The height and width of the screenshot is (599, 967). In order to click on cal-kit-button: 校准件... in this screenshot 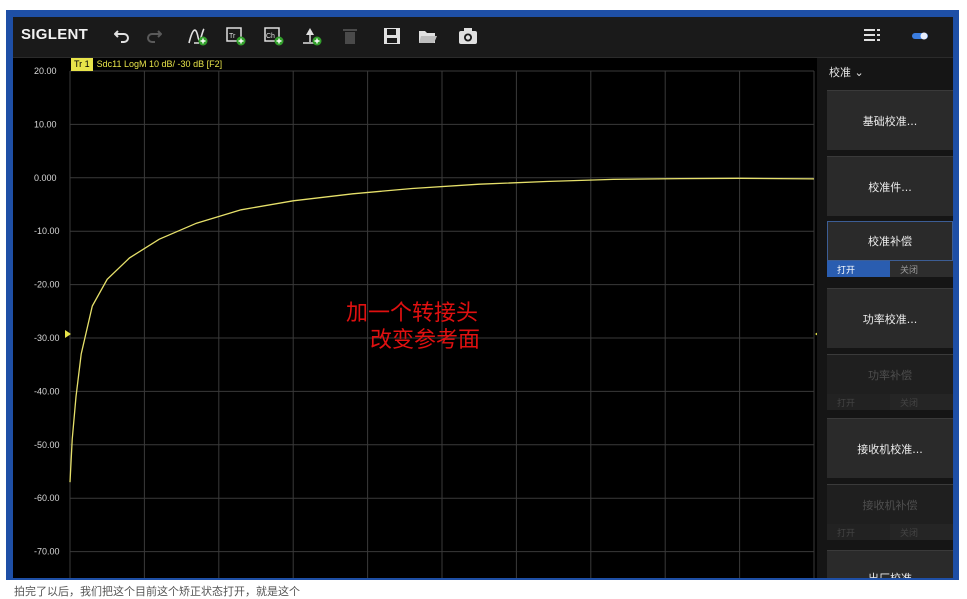, I will do `click(890, 186)`.